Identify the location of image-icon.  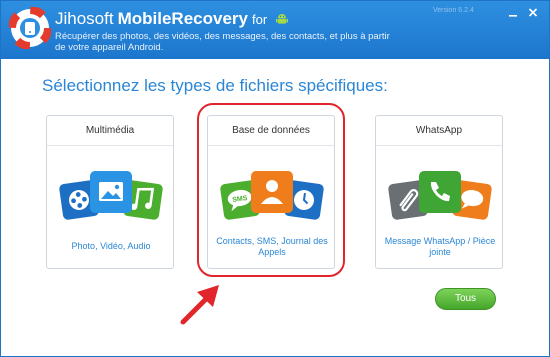
(111, 192).